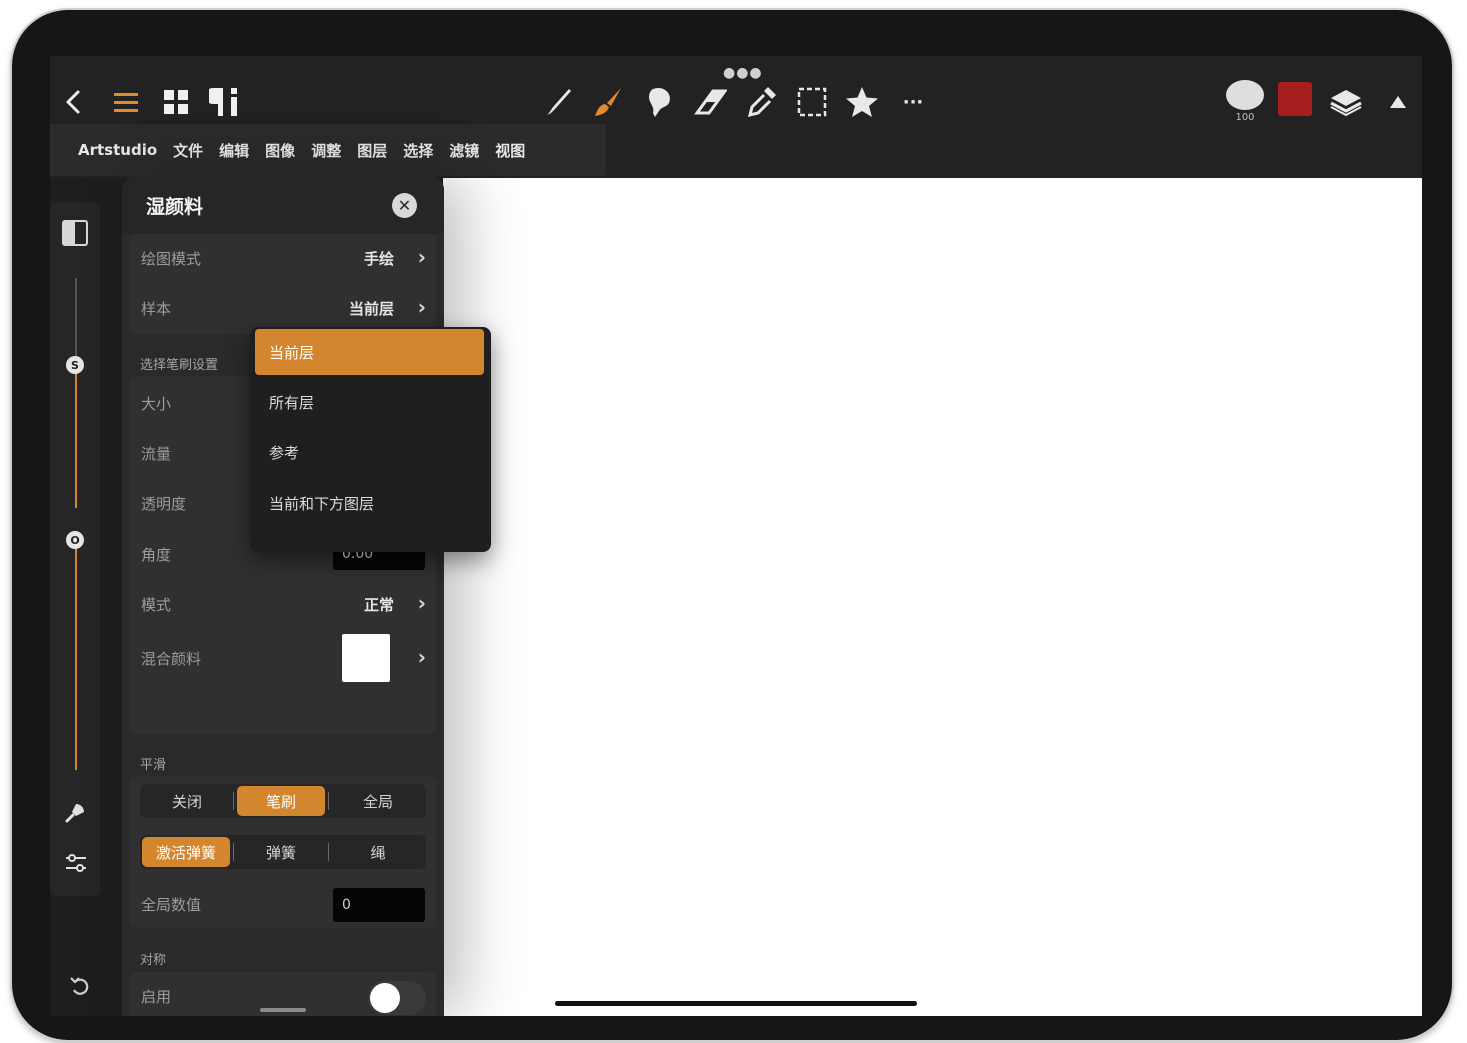 This screenshot has width=1467, height=1043. Describe the element at coordinates (280, 150) in the screenshot. I see `menu-image: 图像` at that location.